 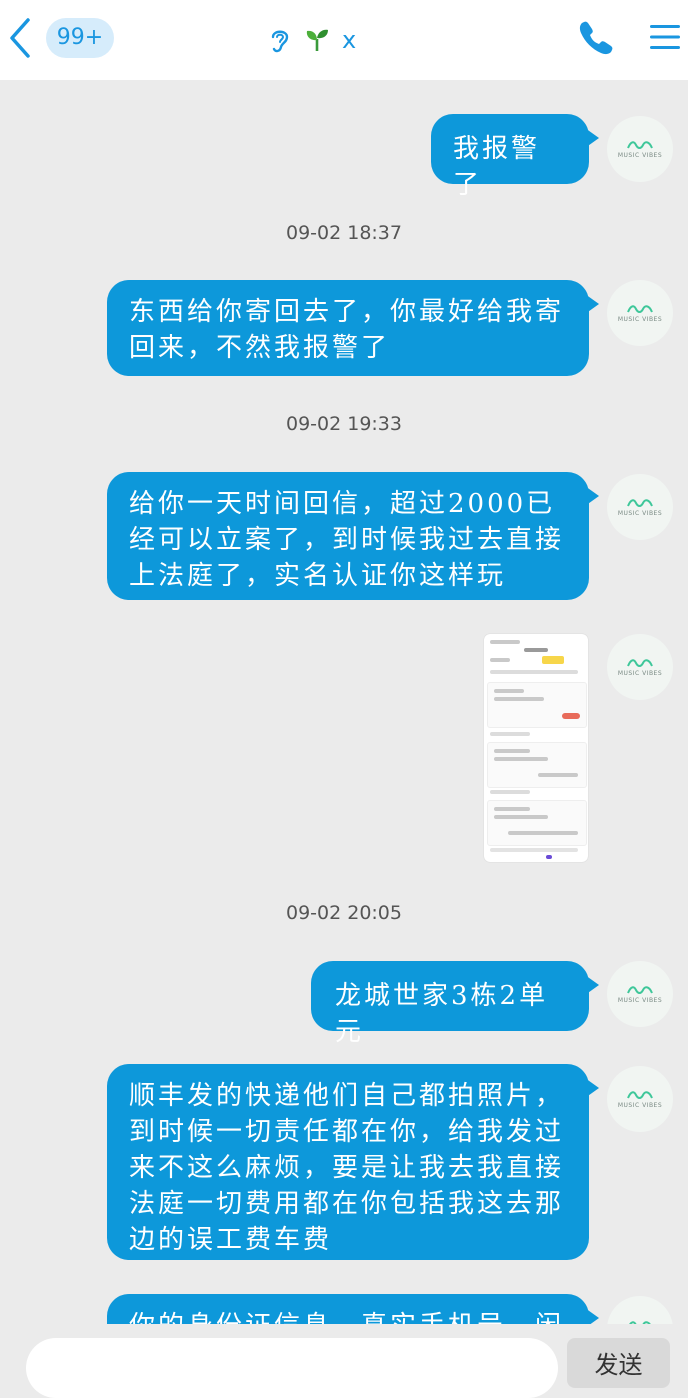 What do you see at coordinates (280, 41) in the screenshot?
I see `ear-icon` at bounding box center [280, 41].